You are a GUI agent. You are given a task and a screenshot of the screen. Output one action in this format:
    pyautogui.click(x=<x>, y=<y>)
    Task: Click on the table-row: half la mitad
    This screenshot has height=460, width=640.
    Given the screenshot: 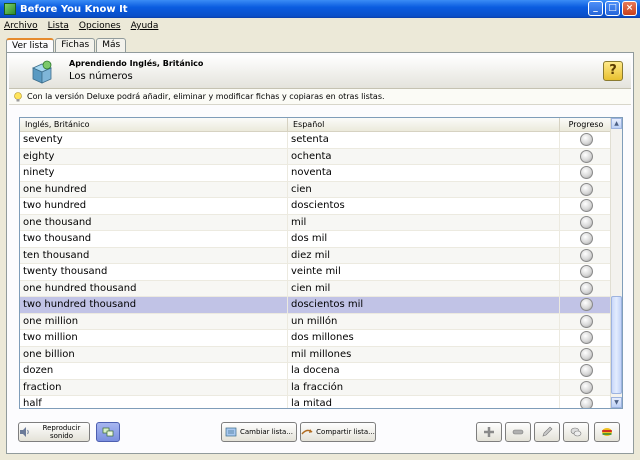 What is the action you would take?
    pyautogui.click(x=316, y=402)
    